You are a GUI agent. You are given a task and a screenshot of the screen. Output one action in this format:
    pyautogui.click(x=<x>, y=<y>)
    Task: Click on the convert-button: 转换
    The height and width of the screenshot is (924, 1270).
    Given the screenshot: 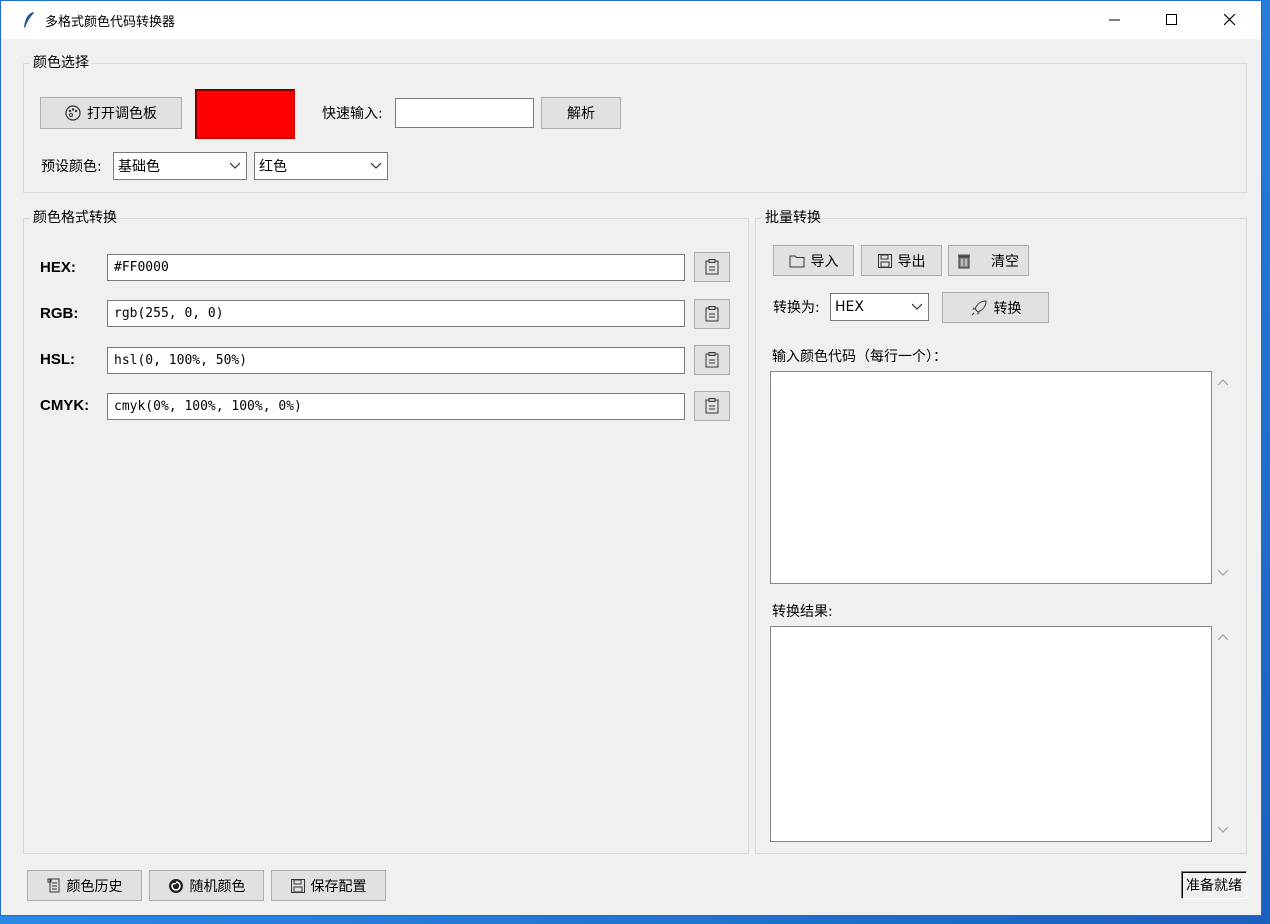 What is the action you would take?
    pyautogui.click(x=995, y=307)
    